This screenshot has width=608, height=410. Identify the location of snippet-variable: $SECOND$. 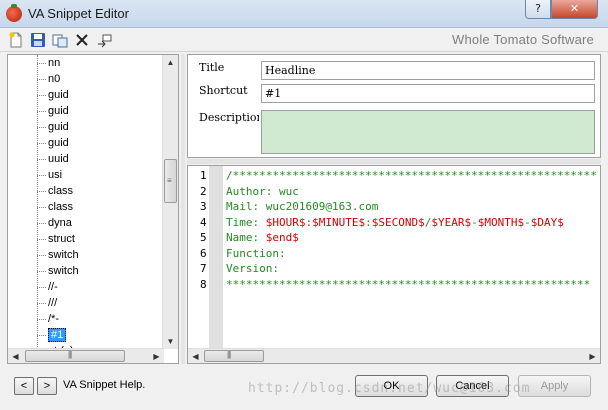
(398, 222).